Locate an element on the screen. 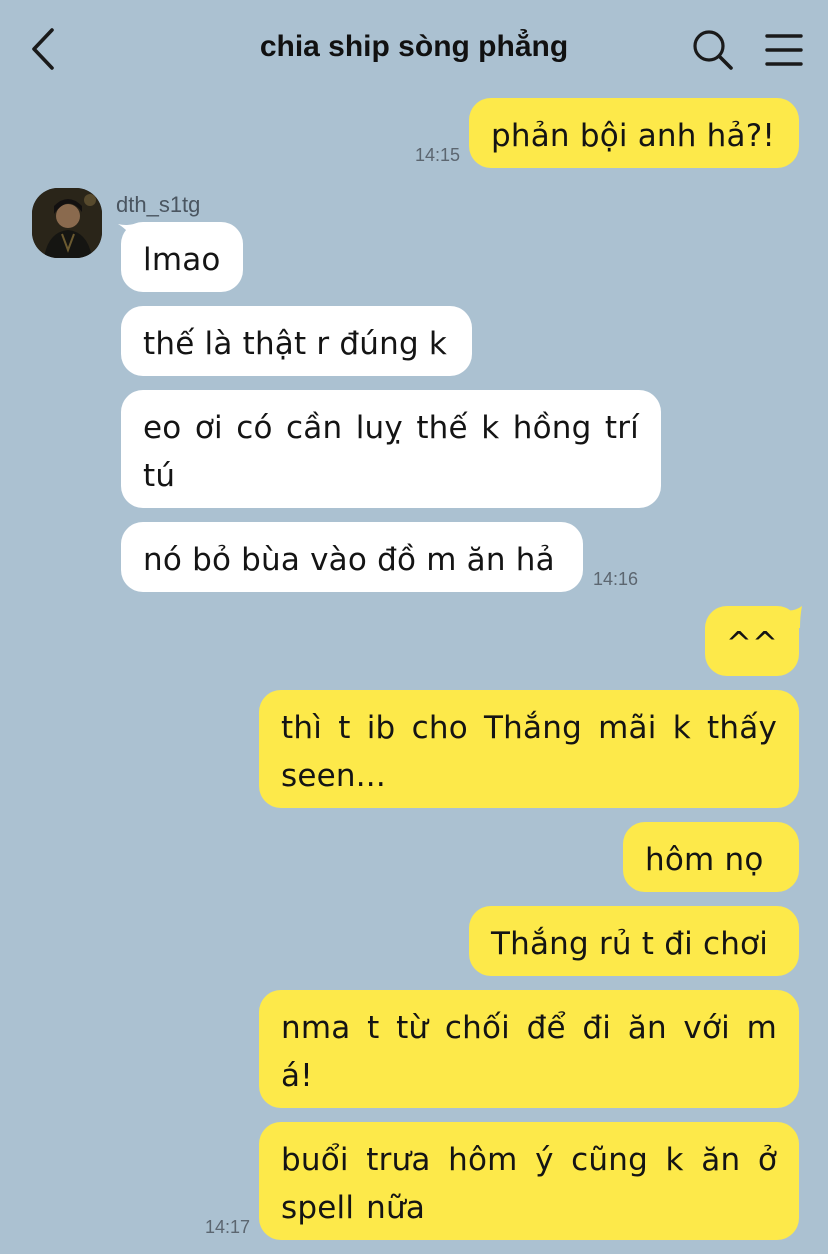  avatar-photo is located at coordinates (67, 223).